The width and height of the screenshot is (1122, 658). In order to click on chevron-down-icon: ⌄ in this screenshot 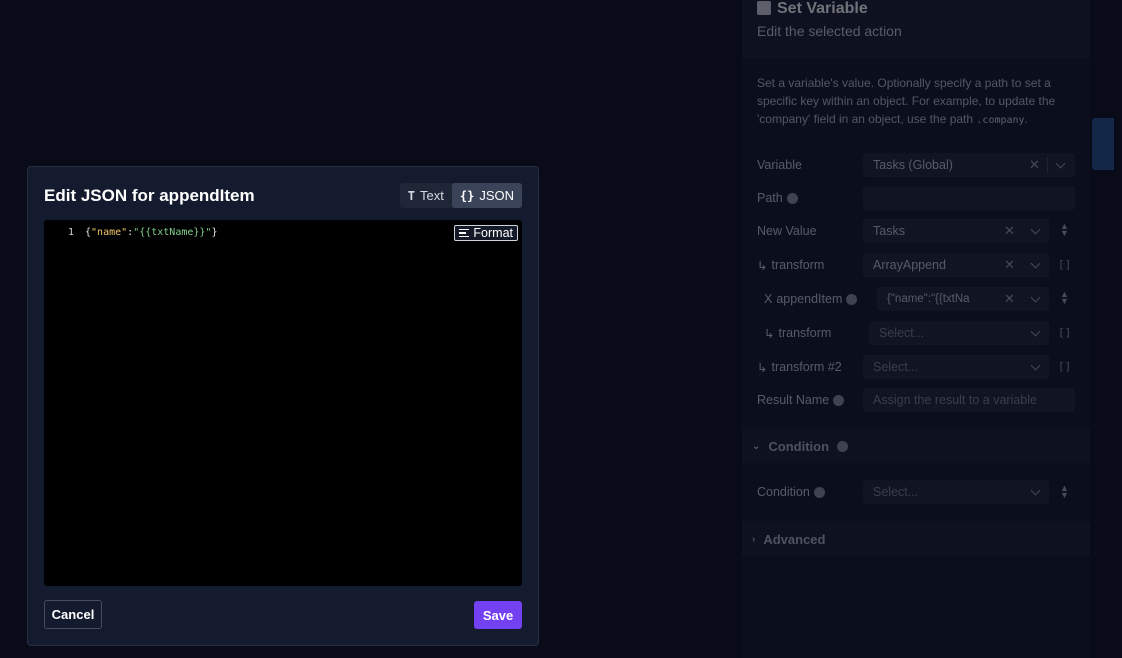, I will do `click(756, 446)`.